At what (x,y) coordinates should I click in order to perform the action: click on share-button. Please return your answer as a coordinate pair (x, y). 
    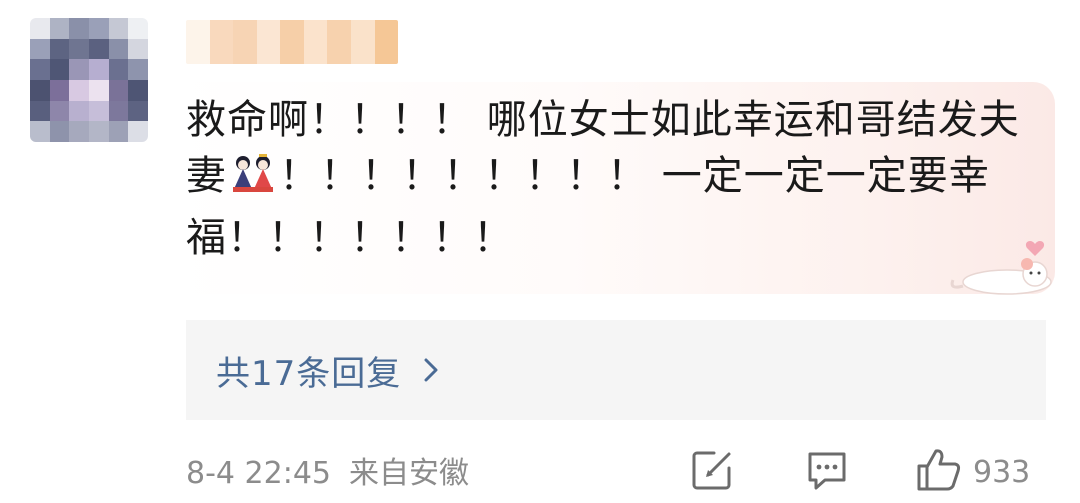
    Looking at the image, I should click on (712, 472).